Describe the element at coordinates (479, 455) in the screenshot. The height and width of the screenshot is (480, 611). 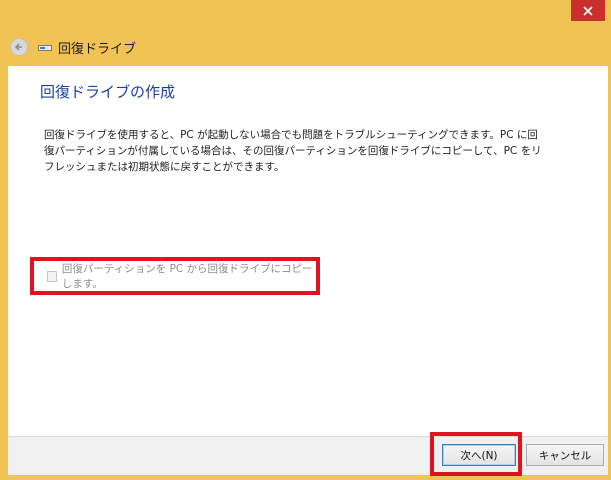
I see `next-button: 次へ(N)` at that location.